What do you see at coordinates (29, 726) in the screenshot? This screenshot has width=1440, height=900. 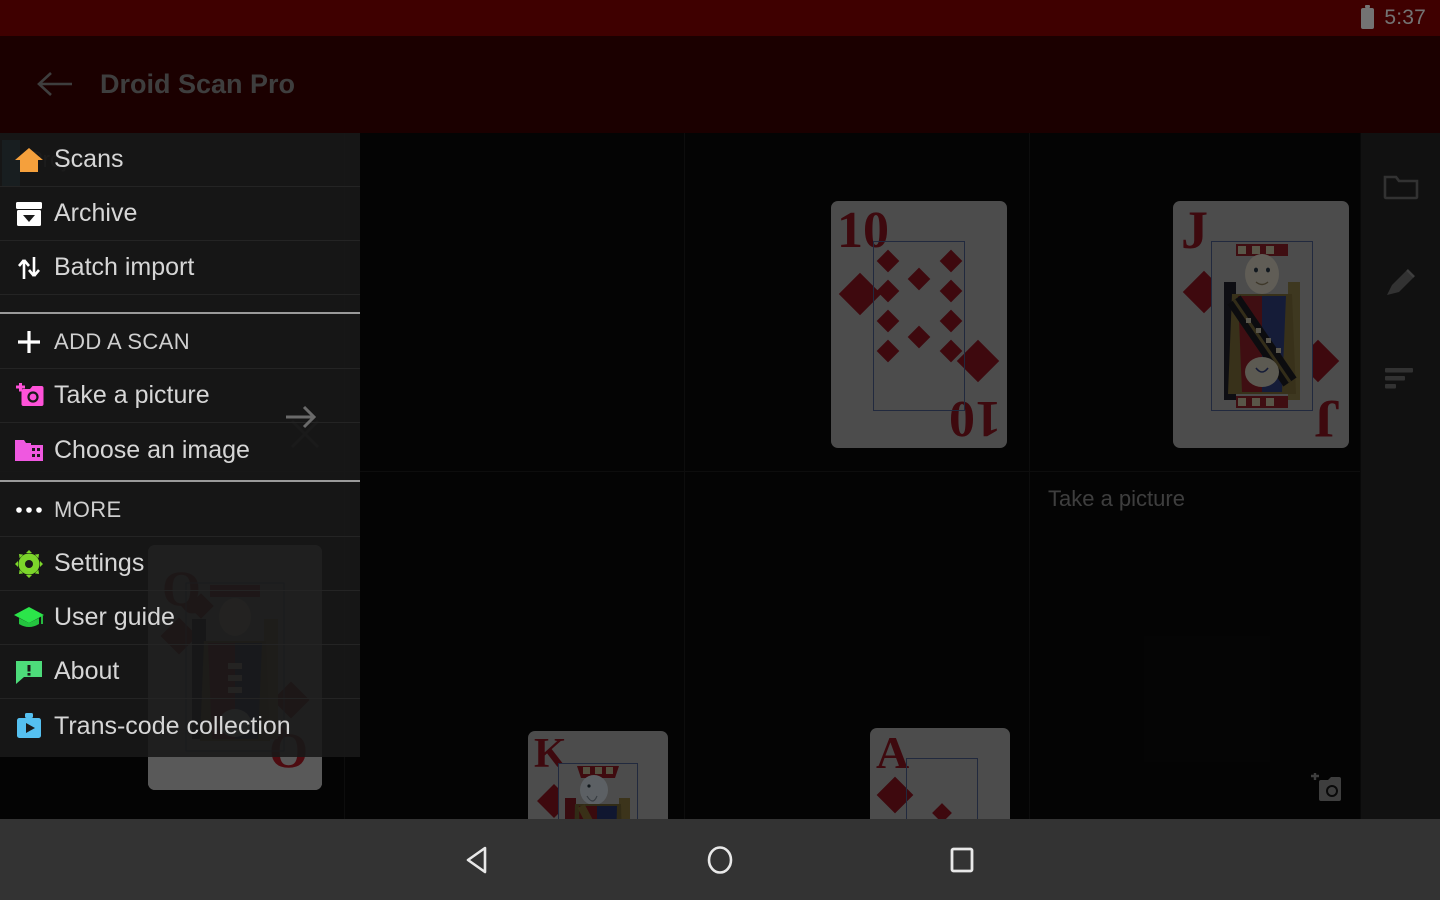 I see `briefcase-play-icon` at bounding box center [29, 726].